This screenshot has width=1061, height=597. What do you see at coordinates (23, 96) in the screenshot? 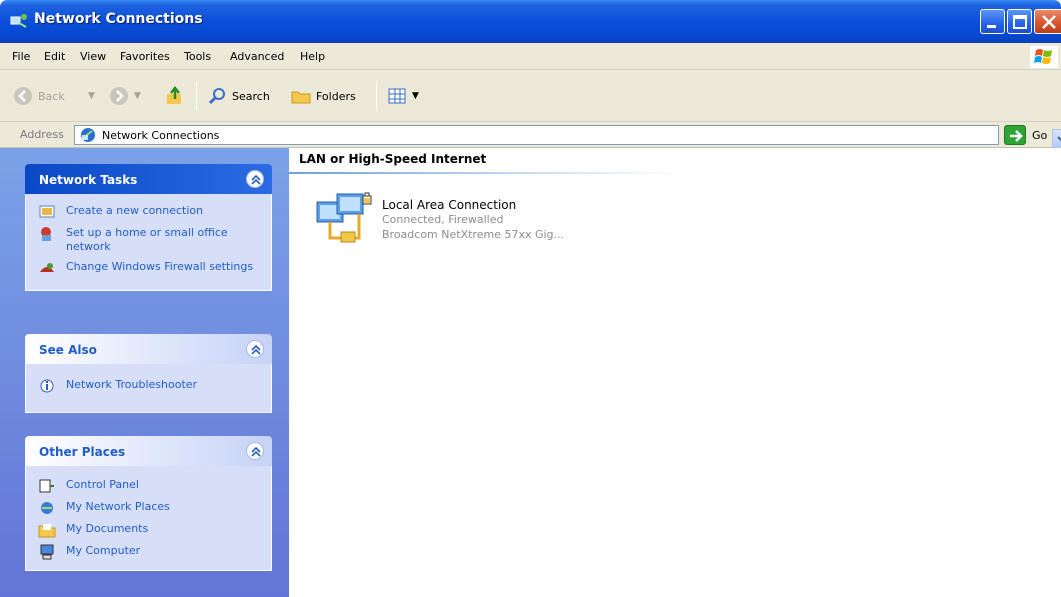
I see `back-arrow-icon` at bounding box center [23, 96].